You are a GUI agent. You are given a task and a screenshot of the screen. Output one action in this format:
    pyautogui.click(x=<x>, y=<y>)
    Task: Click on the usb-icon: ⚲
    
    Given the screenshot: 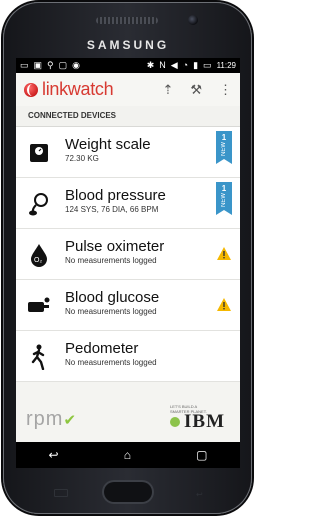 What is the action you would take?
    pyautogui.click(x=50, y=65)
    